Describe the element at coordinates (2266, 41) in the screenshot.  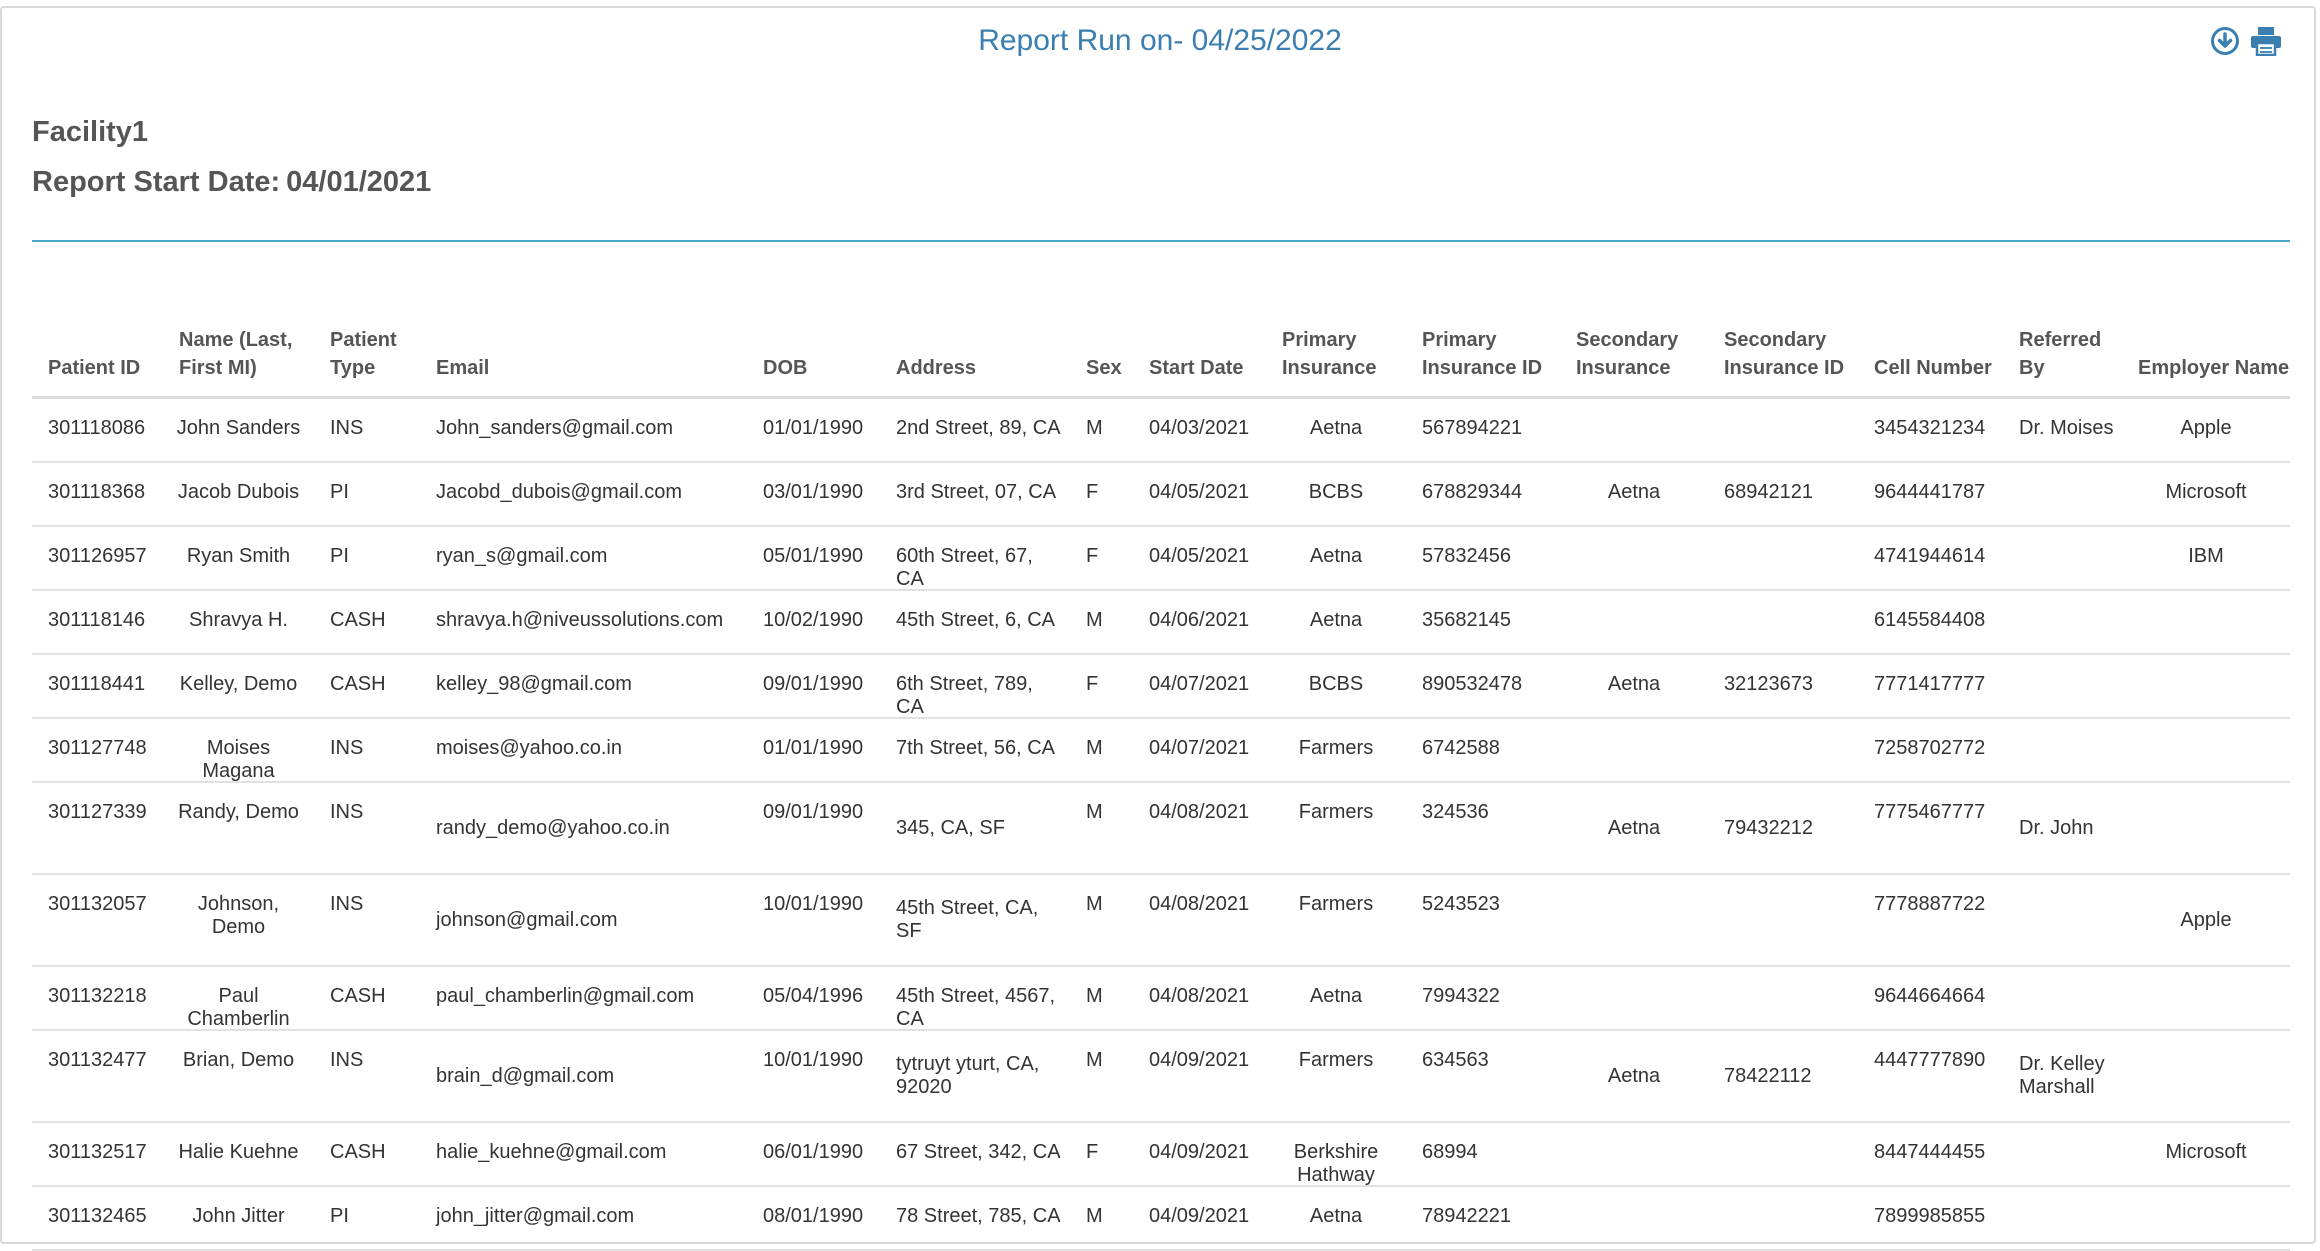
I see `print-icon` at that location.